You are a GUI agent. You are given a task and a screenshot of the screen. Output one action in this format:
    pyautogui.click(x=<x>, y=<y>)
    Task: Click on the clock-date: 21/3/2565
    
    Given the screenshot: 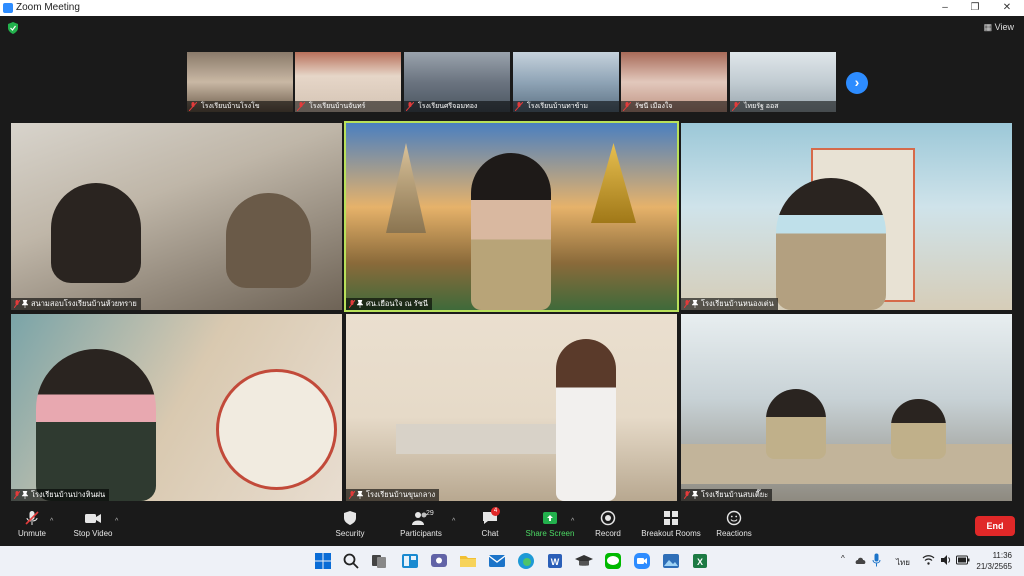 What is the action you would take?
    pyautogui.click(x=994, y=566)
    